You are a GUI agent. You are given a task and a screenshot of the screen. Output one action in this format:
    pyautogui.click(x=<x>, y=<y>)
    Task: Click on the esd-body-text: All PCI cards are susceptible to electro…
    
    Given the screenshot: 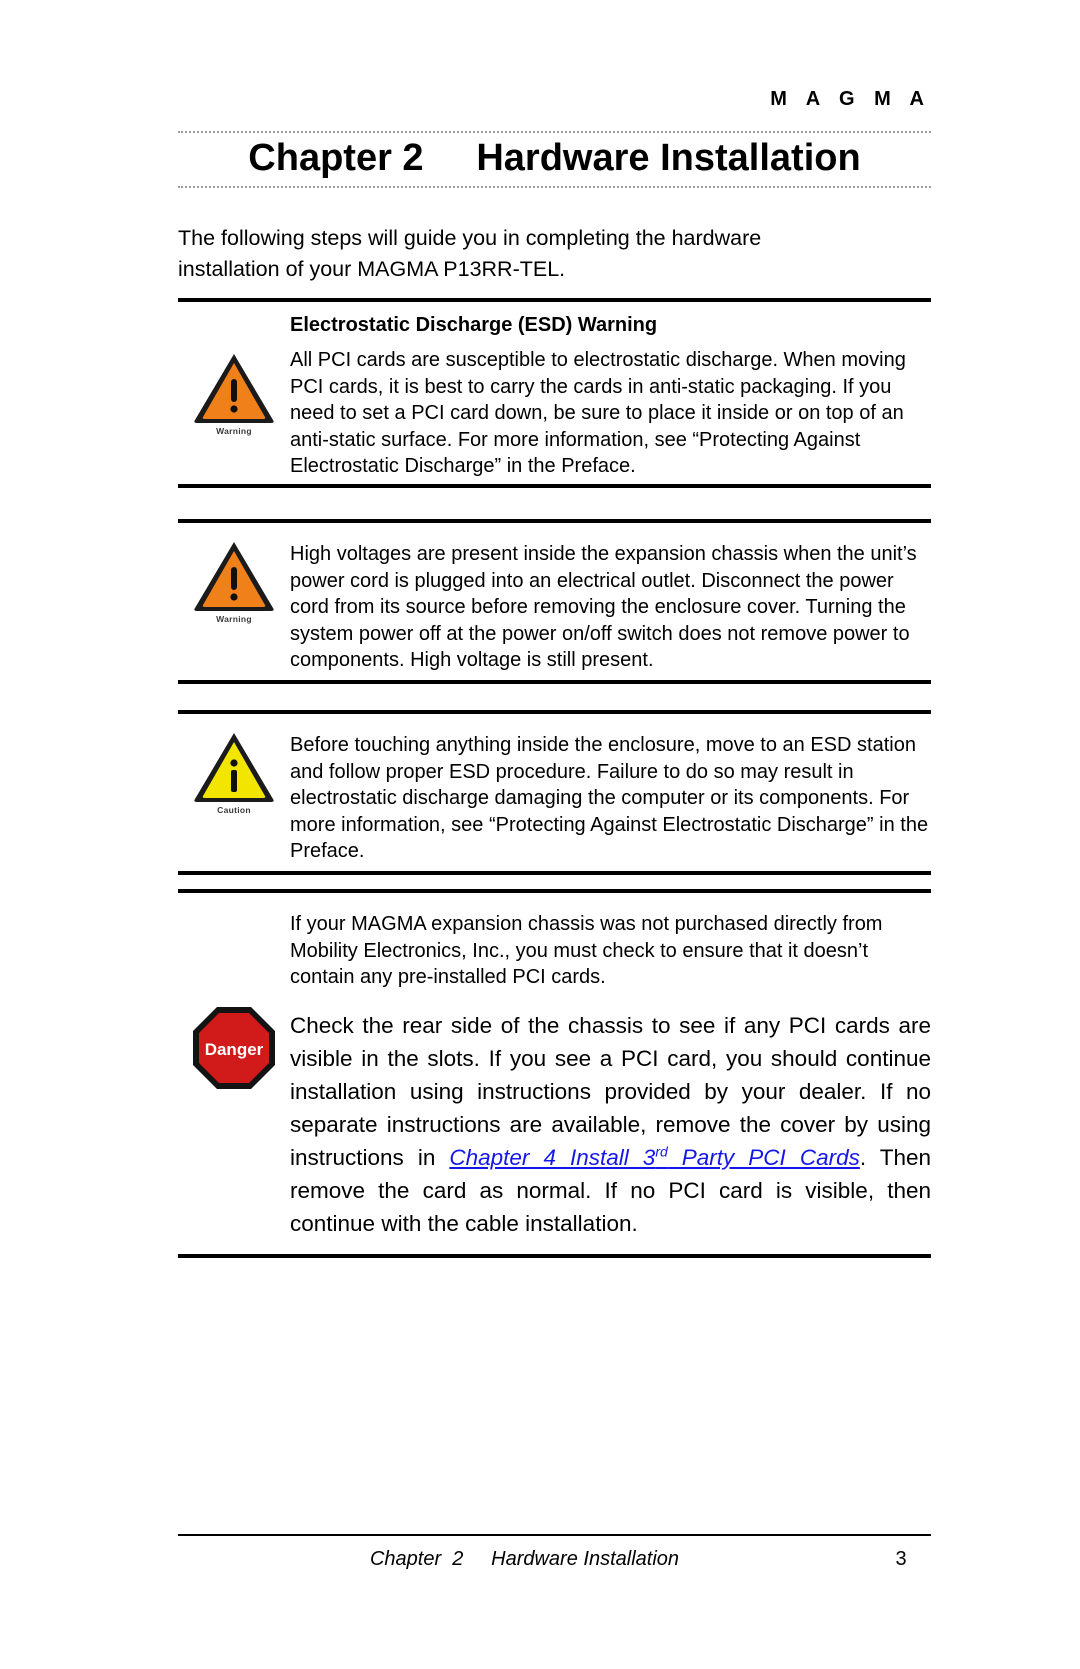 What is the action you would take?
    pyautogui.click(x=598, y=413)
    